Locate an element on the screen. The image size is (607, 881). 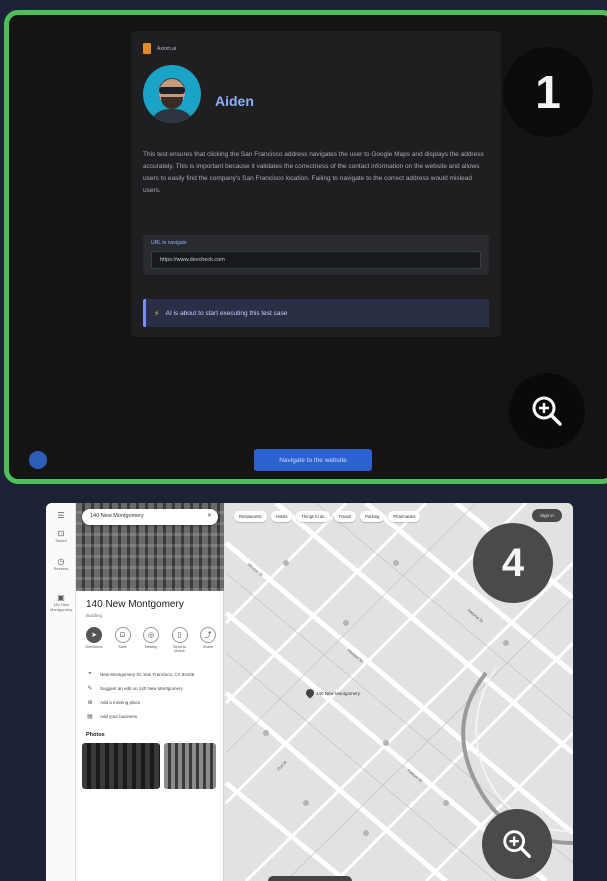
menu-icon: ☰ is located at coordinates (61, 515).